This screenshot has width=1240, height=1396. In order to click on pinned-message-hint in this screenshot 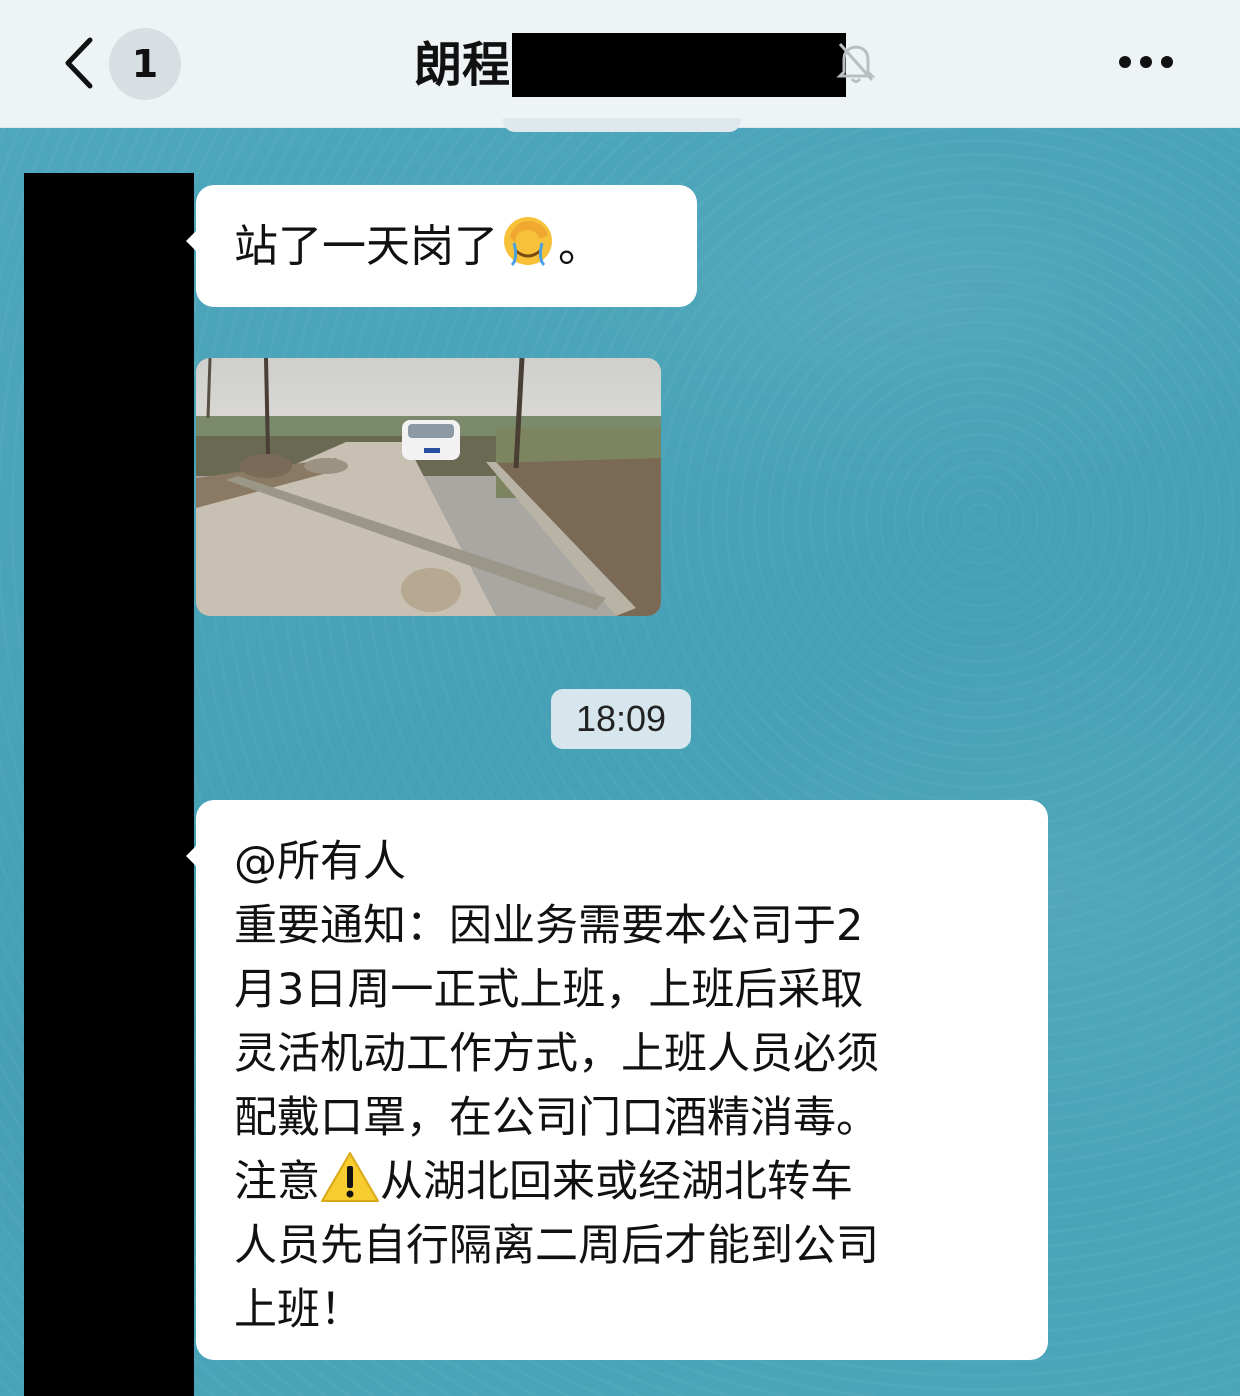, I will do `click(622, 125)`.